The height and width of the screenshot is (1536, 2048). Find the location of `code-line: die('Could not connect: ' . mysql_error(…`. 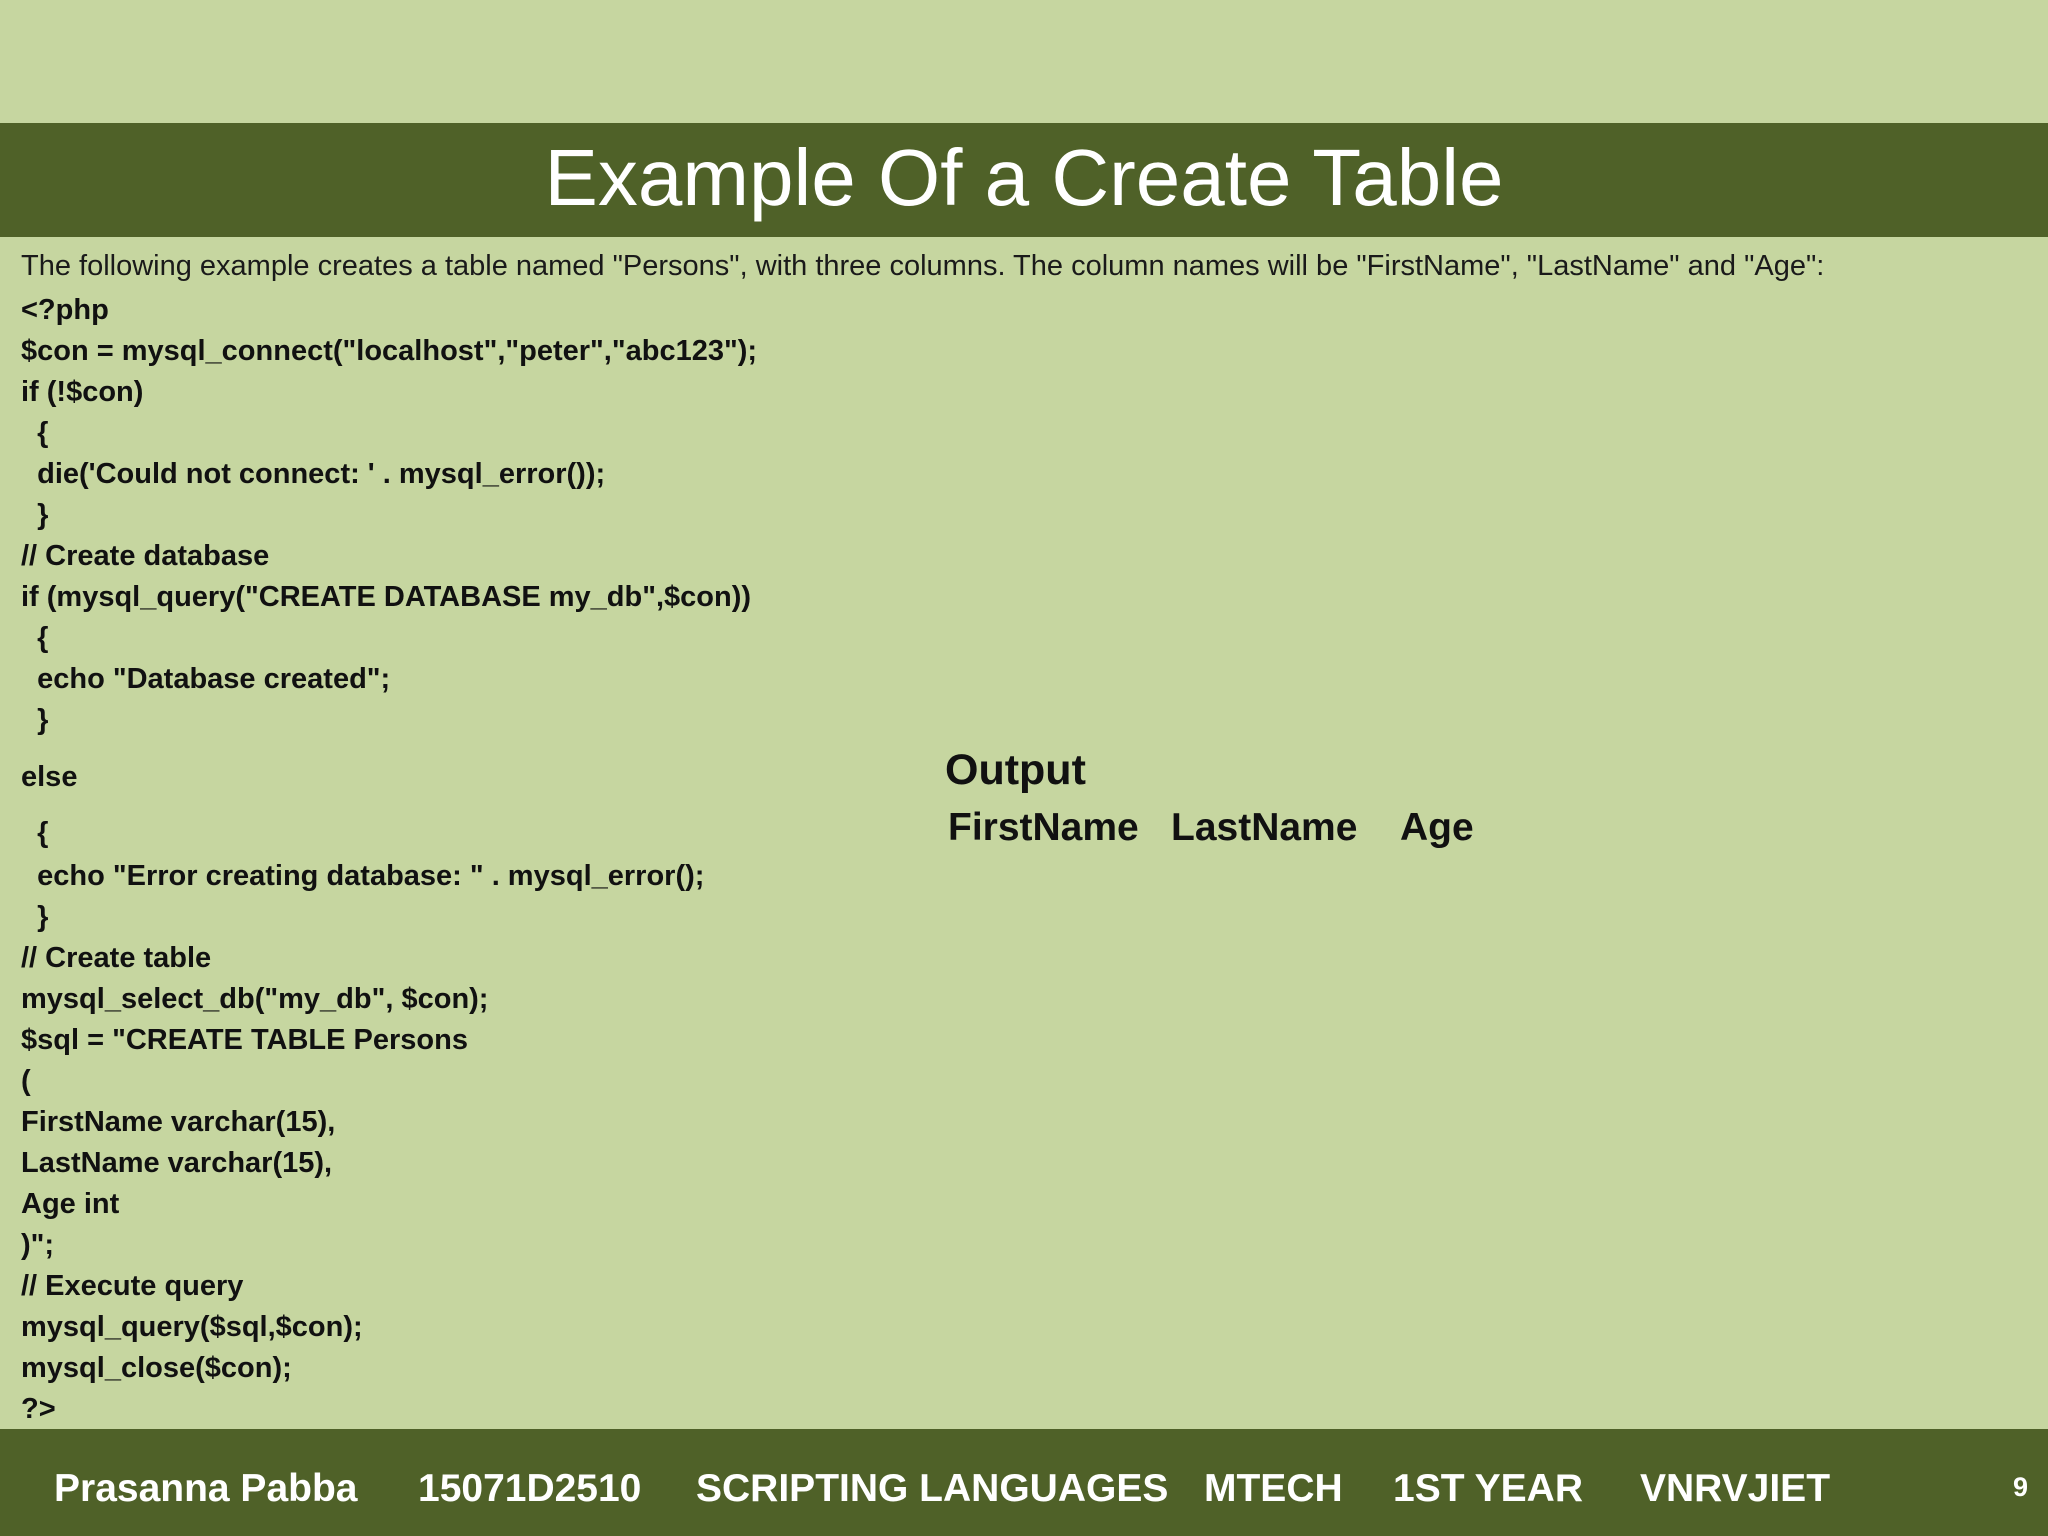

code-line: die('Could not connect: ' . mysql_error(… is located at coordinates (313, 474).